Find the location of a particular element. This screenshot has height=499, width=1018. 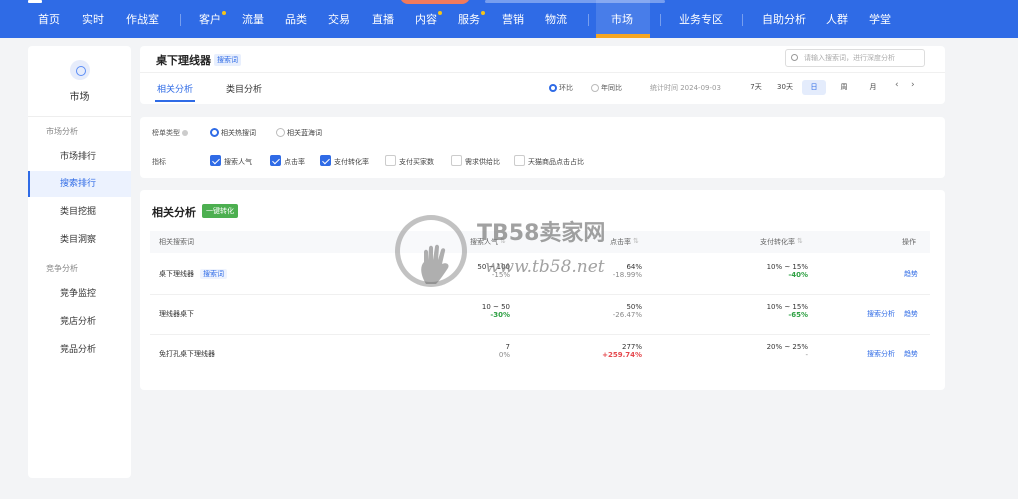

search-input: 请输入搜索词，进行深度分析 is located at coordinates (855, 58).